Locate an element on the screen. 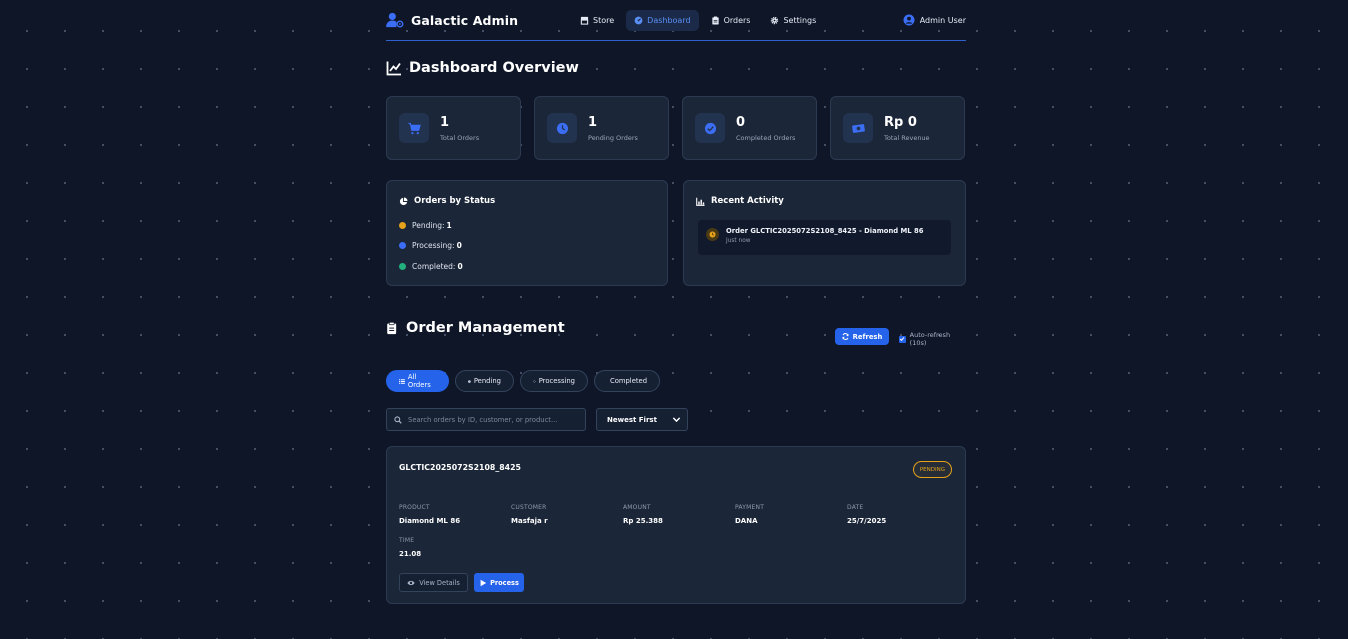  nav-links: Store Dashboard Orders Settings is located at coordinates (698, 20).